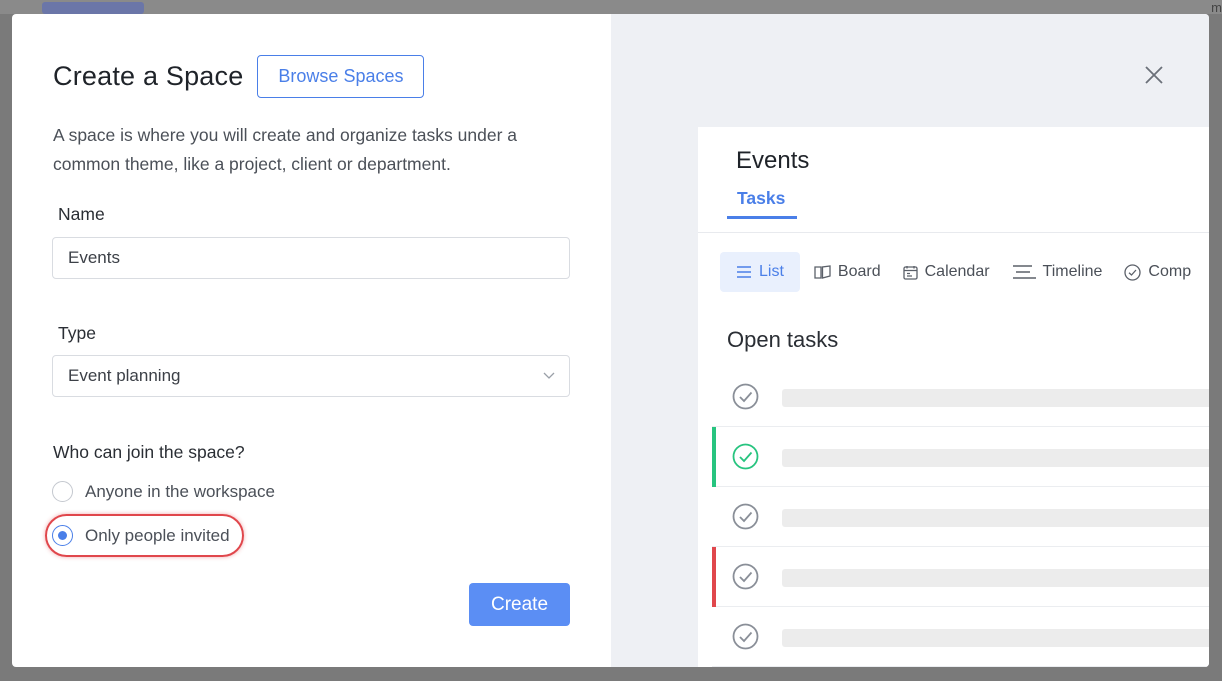  I want to click on name-label: Name, so click(81, 214).